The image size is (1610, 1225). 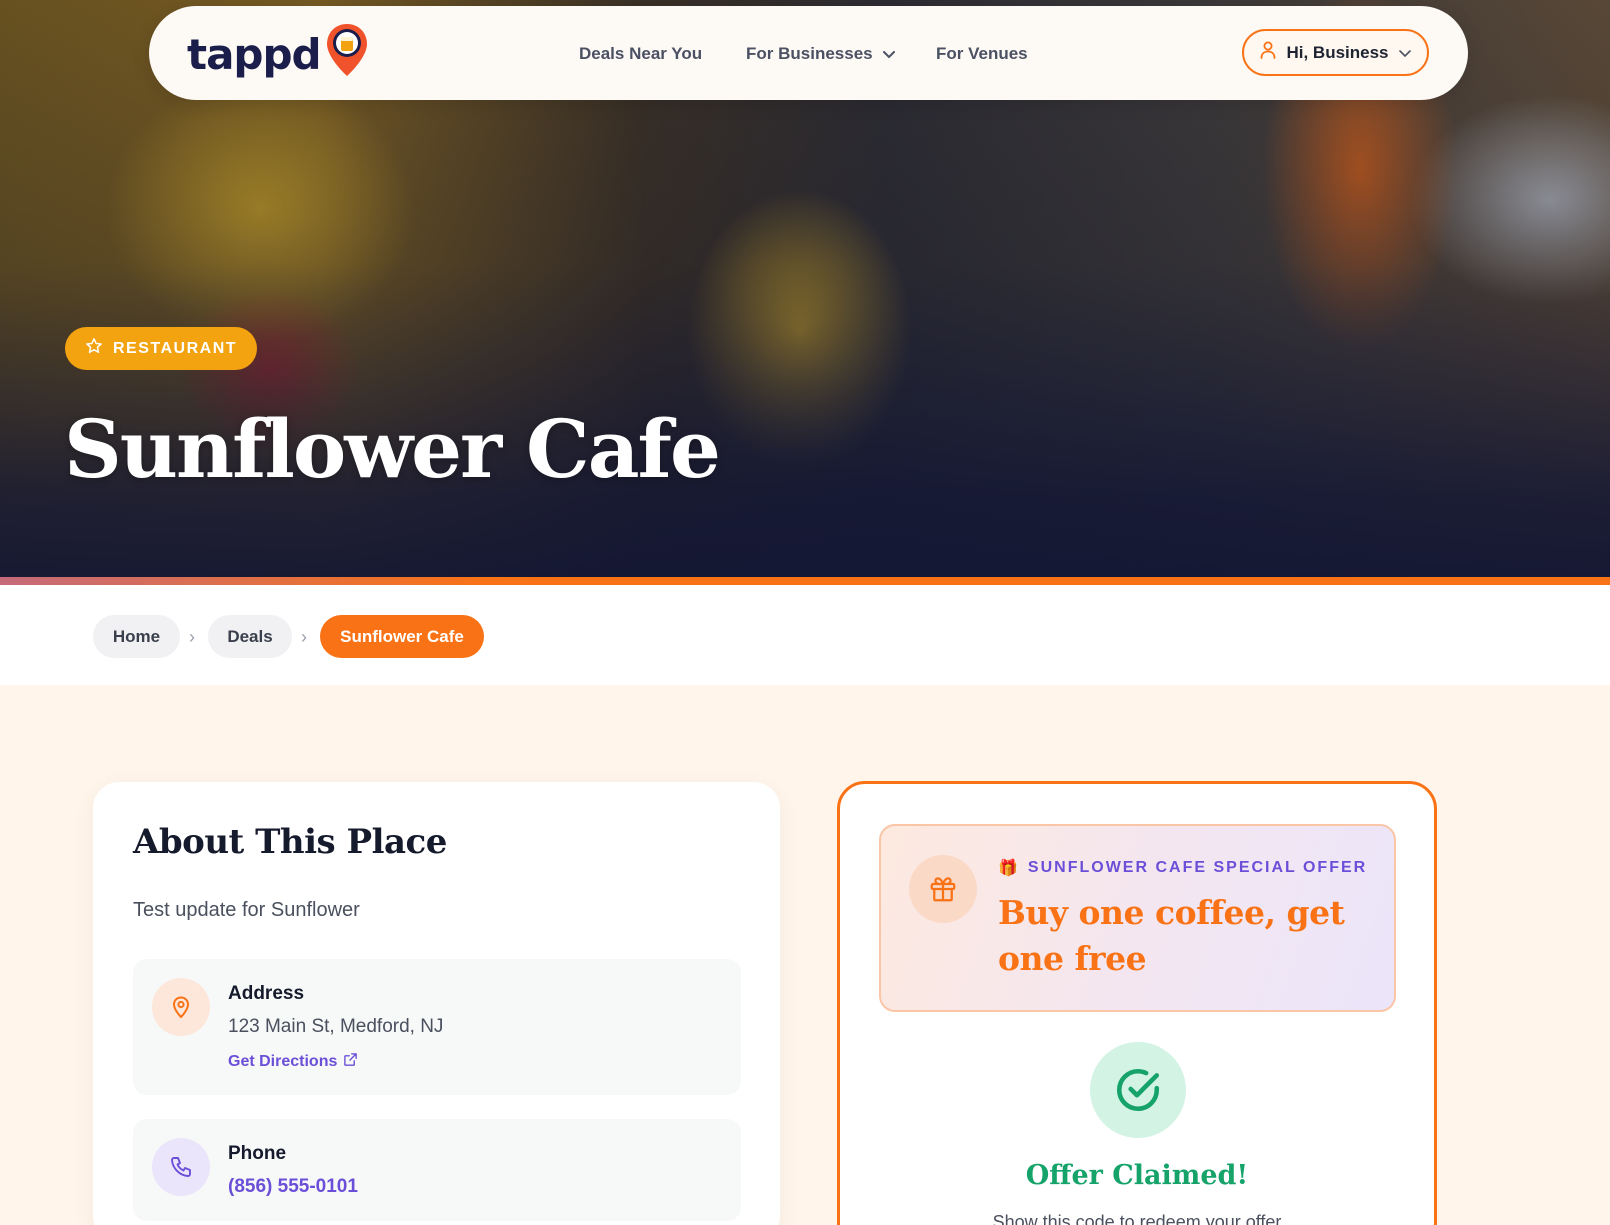 What do you see at coordinates (181, 1007) in the screenshot?
I see `map-pin-icon` at bounding box center [181, 1007].